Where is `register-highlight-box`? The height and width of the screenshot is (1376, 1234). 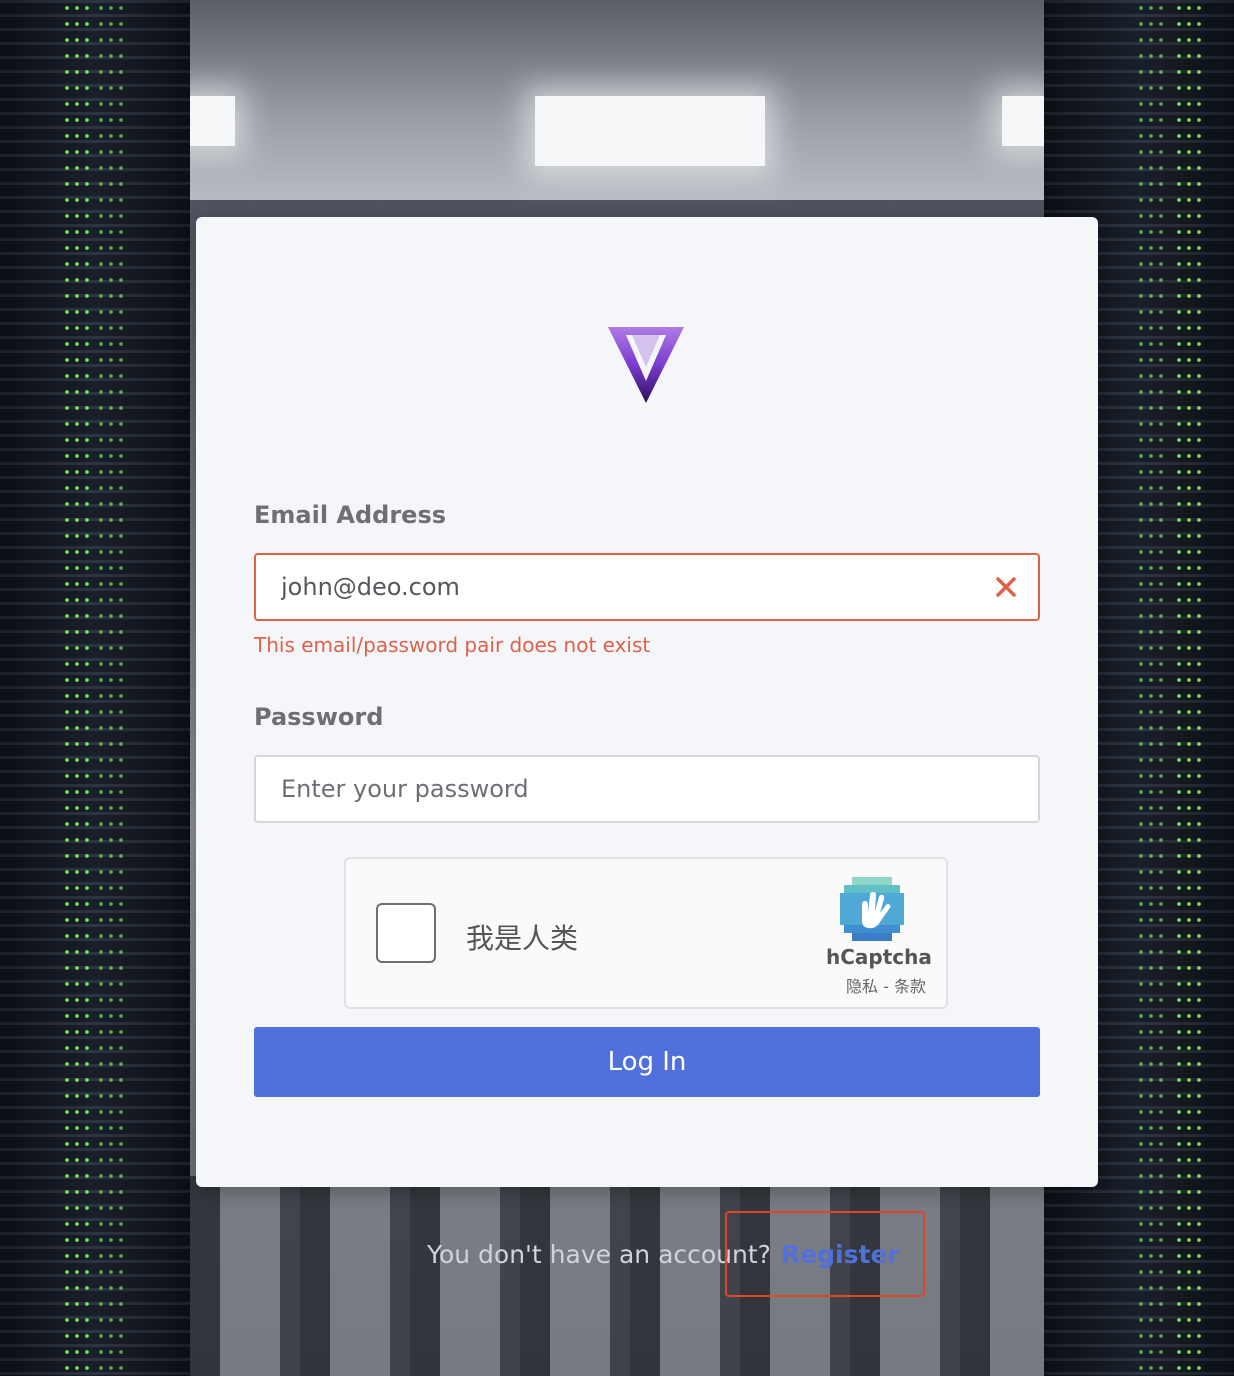 register-highlight-box is located at coordinates (825, 1254).